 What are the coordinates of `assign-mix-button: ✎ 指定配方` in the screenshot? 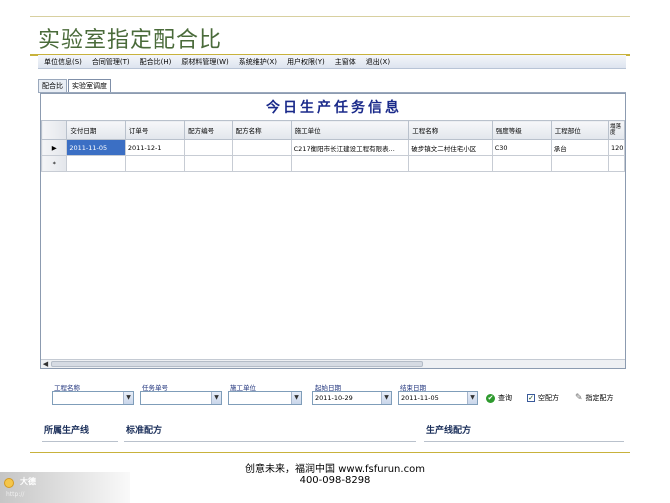 It's located at (594, 398).